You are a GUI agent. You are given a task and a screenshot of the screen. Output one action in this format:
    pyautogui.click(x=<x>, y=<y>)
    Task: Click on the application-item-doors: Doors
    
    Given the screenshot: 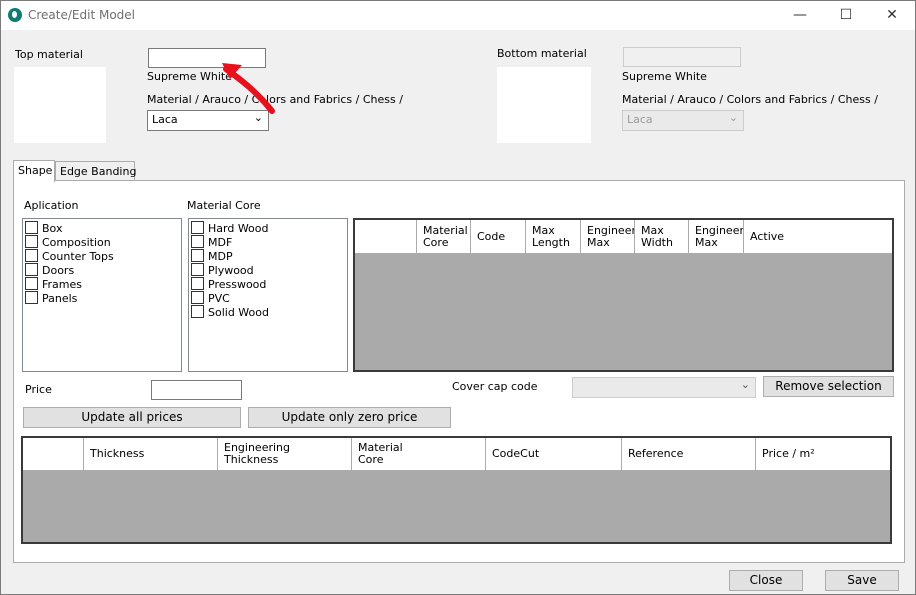 What is the action you would take?
    pyautogui.click(x=102, y=270)
    